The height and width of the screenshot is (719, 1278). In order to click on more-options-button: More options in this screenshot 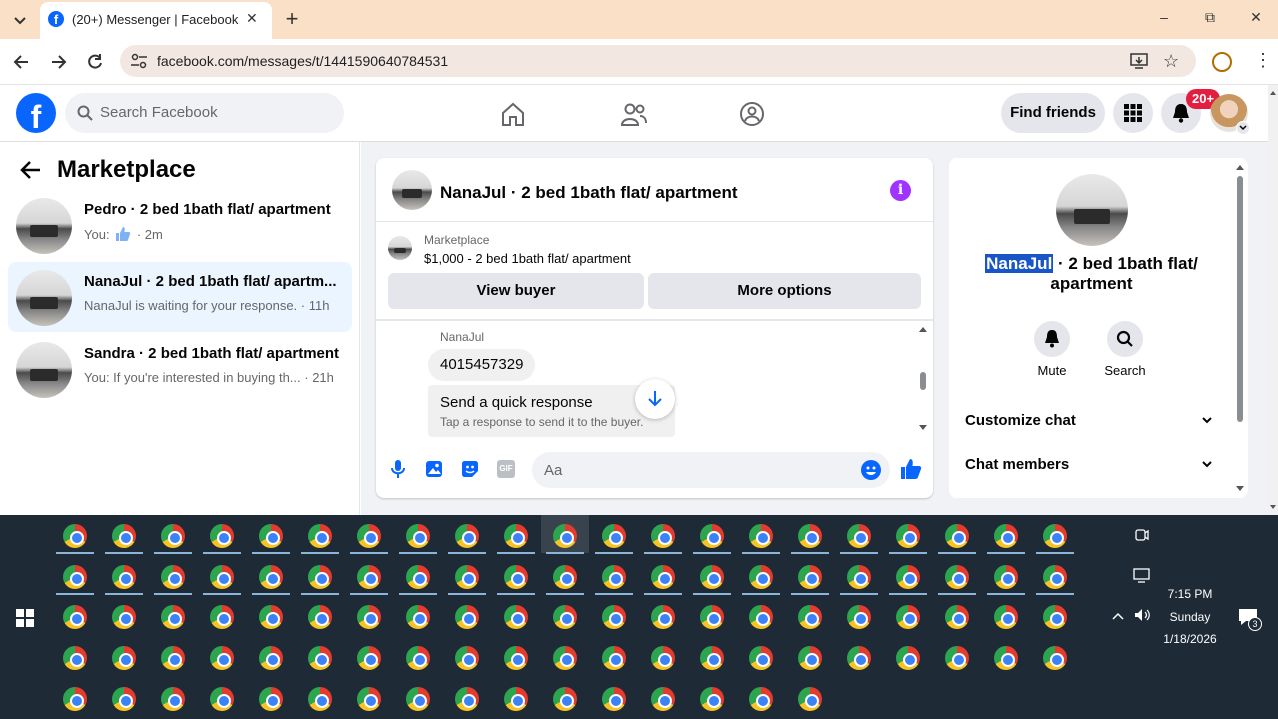, I will do `click(784, 291)`.